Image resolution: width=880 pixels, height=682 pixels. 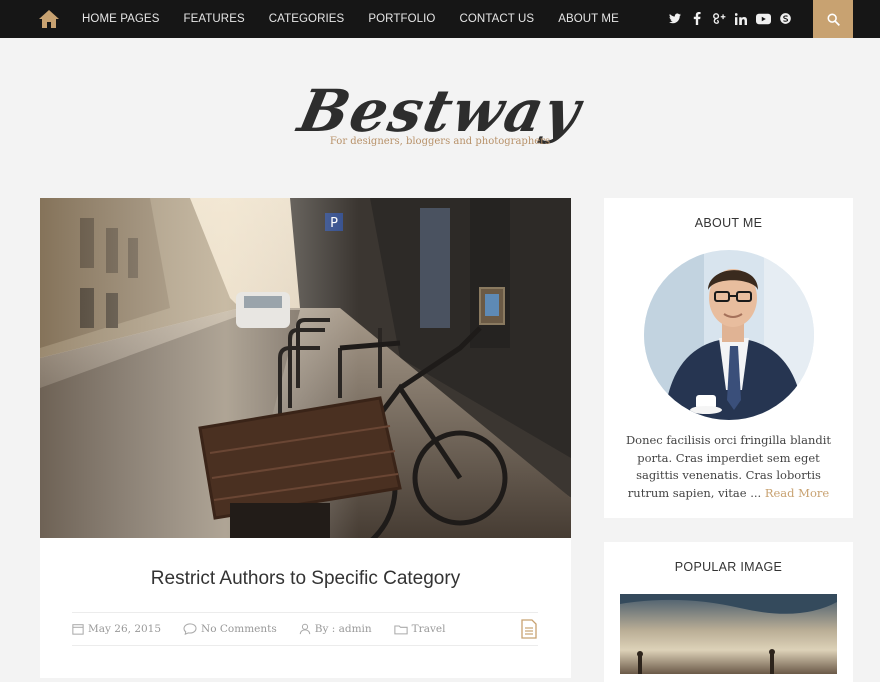 What do you see at coordinates (343, 629) in the screenshot?
I see `post-author-text: By : admin` at bounding box center [343, 629].